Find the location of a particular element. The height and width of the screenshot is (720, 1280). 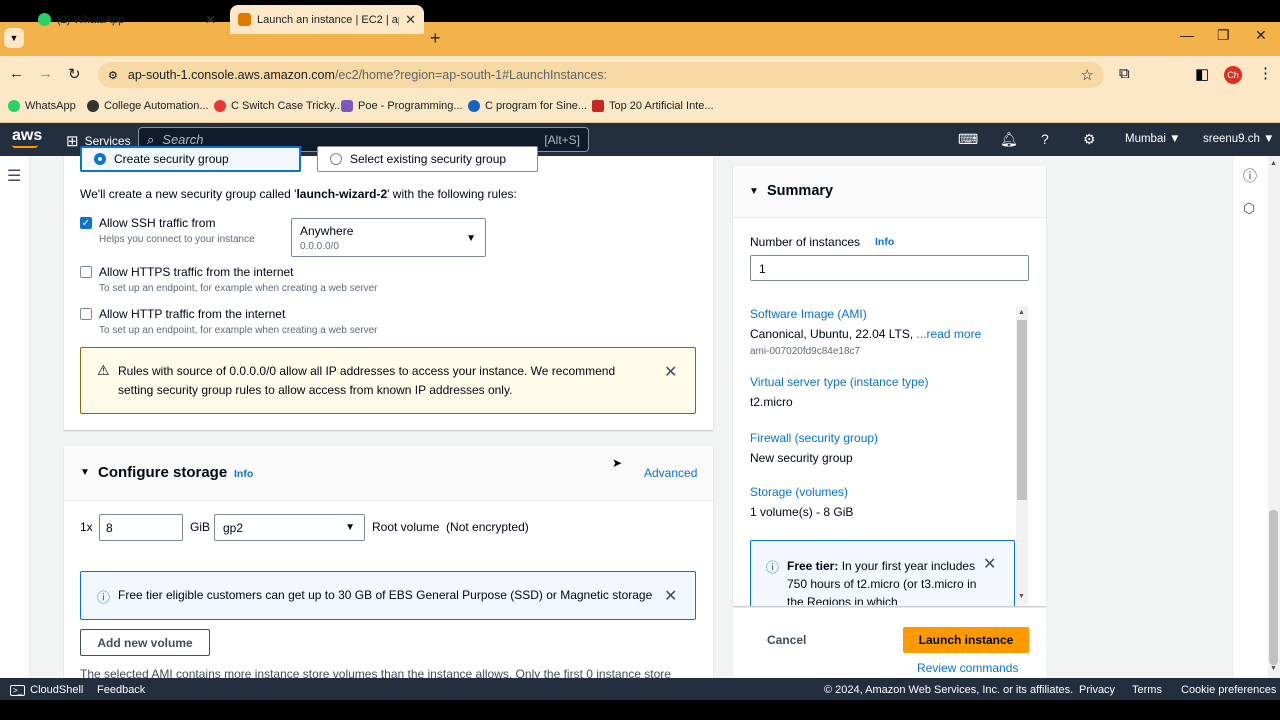

menu-hamburger-icon: ☰ is located at coordinates (14, 176).